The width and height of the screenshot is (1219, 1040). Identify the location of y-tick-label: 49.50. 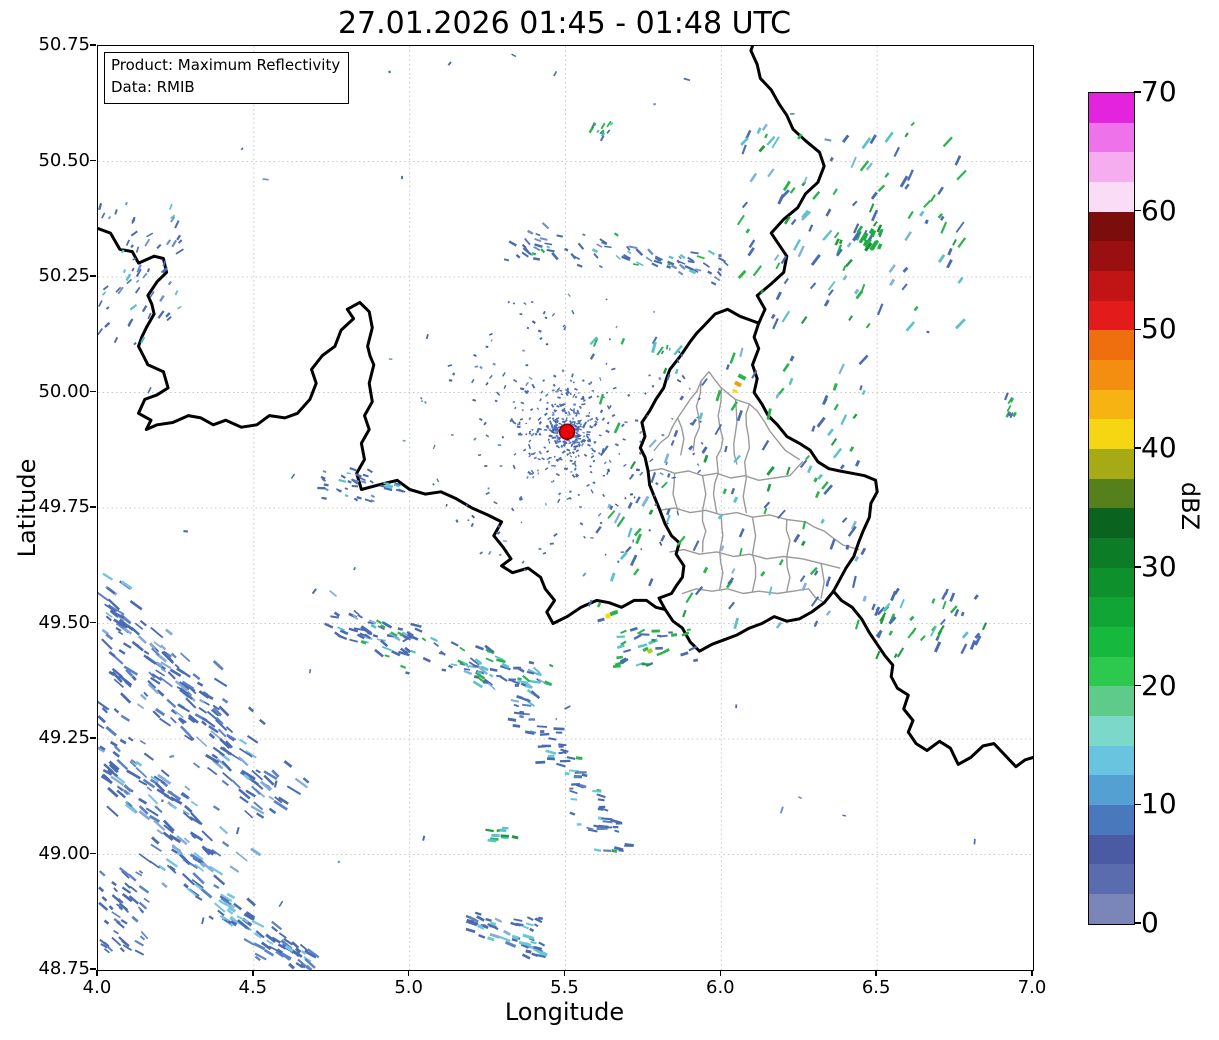
(64, 622).